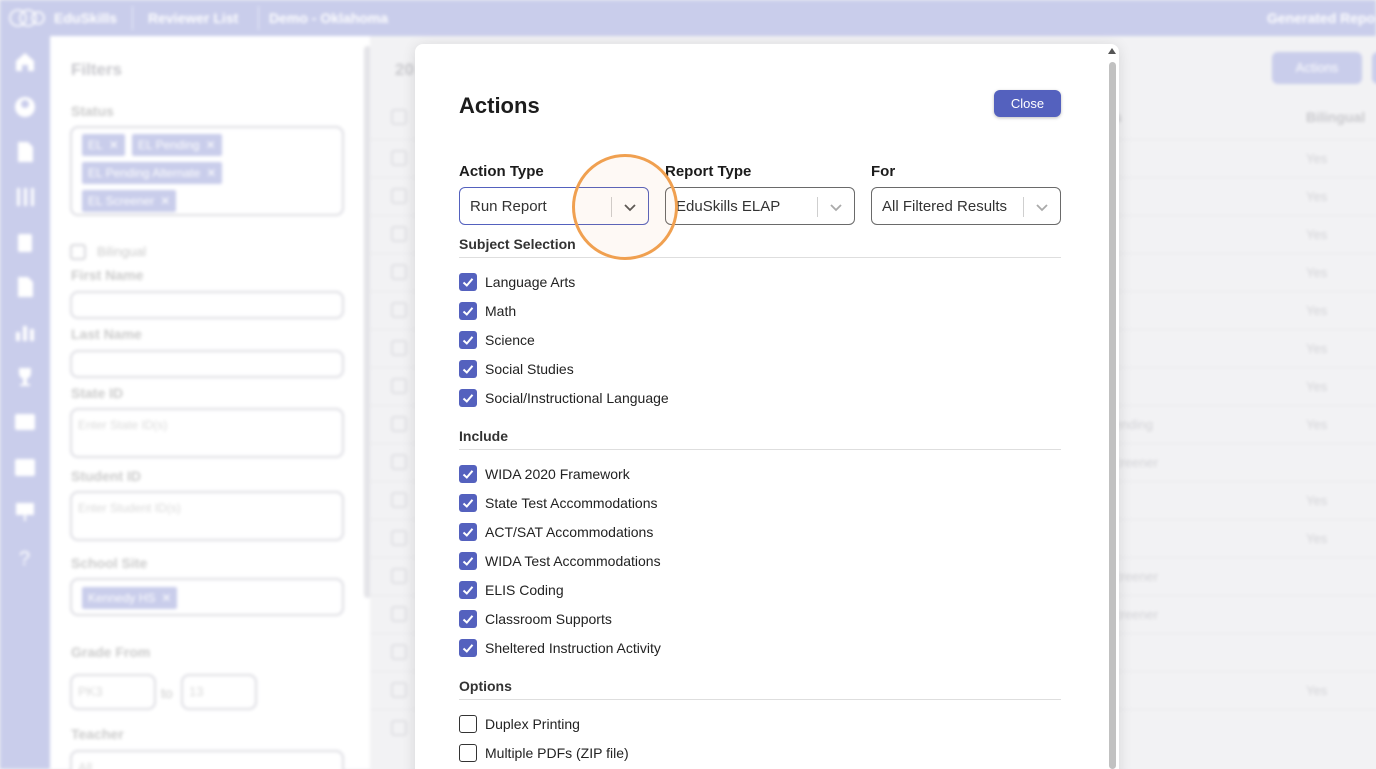  Describe the element at coordinates (78, 252) in the screenshot. I see `bilingual-checkbox` at that location.